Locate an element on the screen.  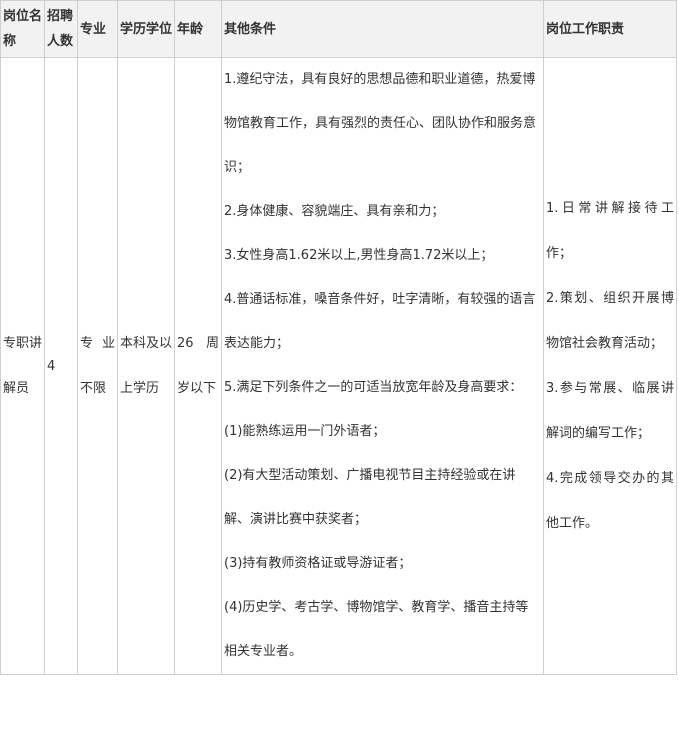
condition-item: 2.身体健康、容貌端庄、具有亲和力； is located at coordinates (334, 211).